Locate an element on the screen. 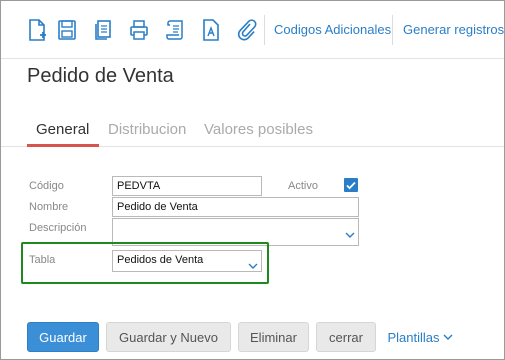 Image resolution: width=505 pixels, height=360 pixels. font-document-icon is located at coordinates (211, 30).